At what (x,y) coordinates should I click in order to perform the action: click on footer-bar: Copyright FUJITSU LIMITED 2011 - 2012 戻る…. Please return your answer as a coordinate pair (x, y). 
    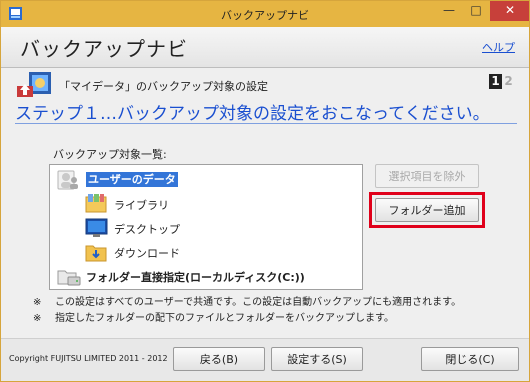
    Looking at the image, I should click on (265, 359).